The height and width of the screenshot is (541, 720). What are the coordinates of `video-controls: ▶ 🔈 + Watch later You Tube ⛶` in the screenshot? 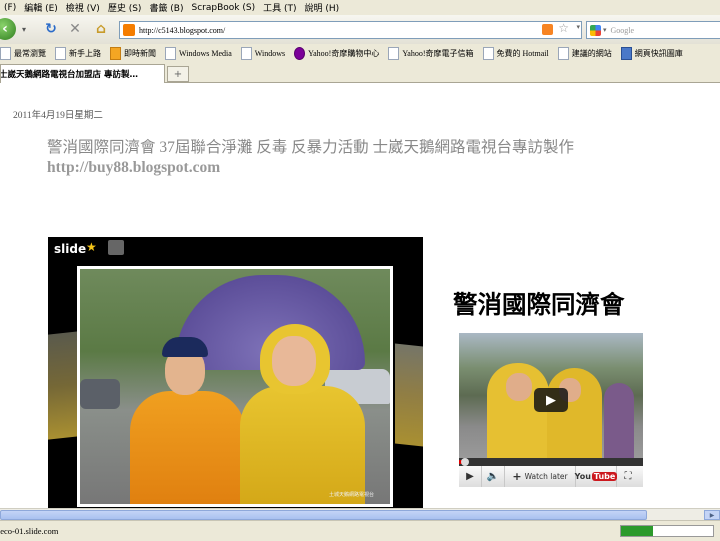 It's located at (551, 476).